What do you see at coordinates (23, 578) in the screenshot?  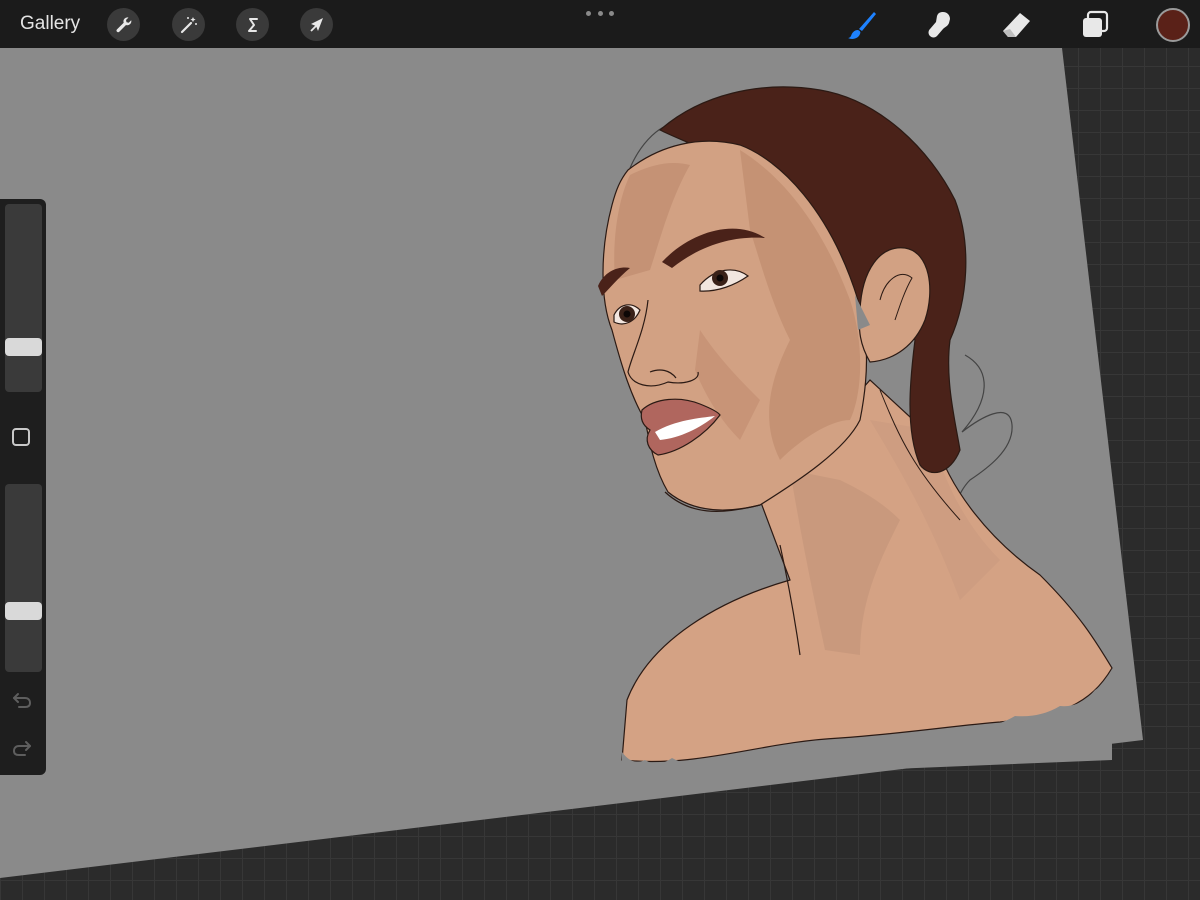 I see `opacity-slider` at bounding box center [23, 578].